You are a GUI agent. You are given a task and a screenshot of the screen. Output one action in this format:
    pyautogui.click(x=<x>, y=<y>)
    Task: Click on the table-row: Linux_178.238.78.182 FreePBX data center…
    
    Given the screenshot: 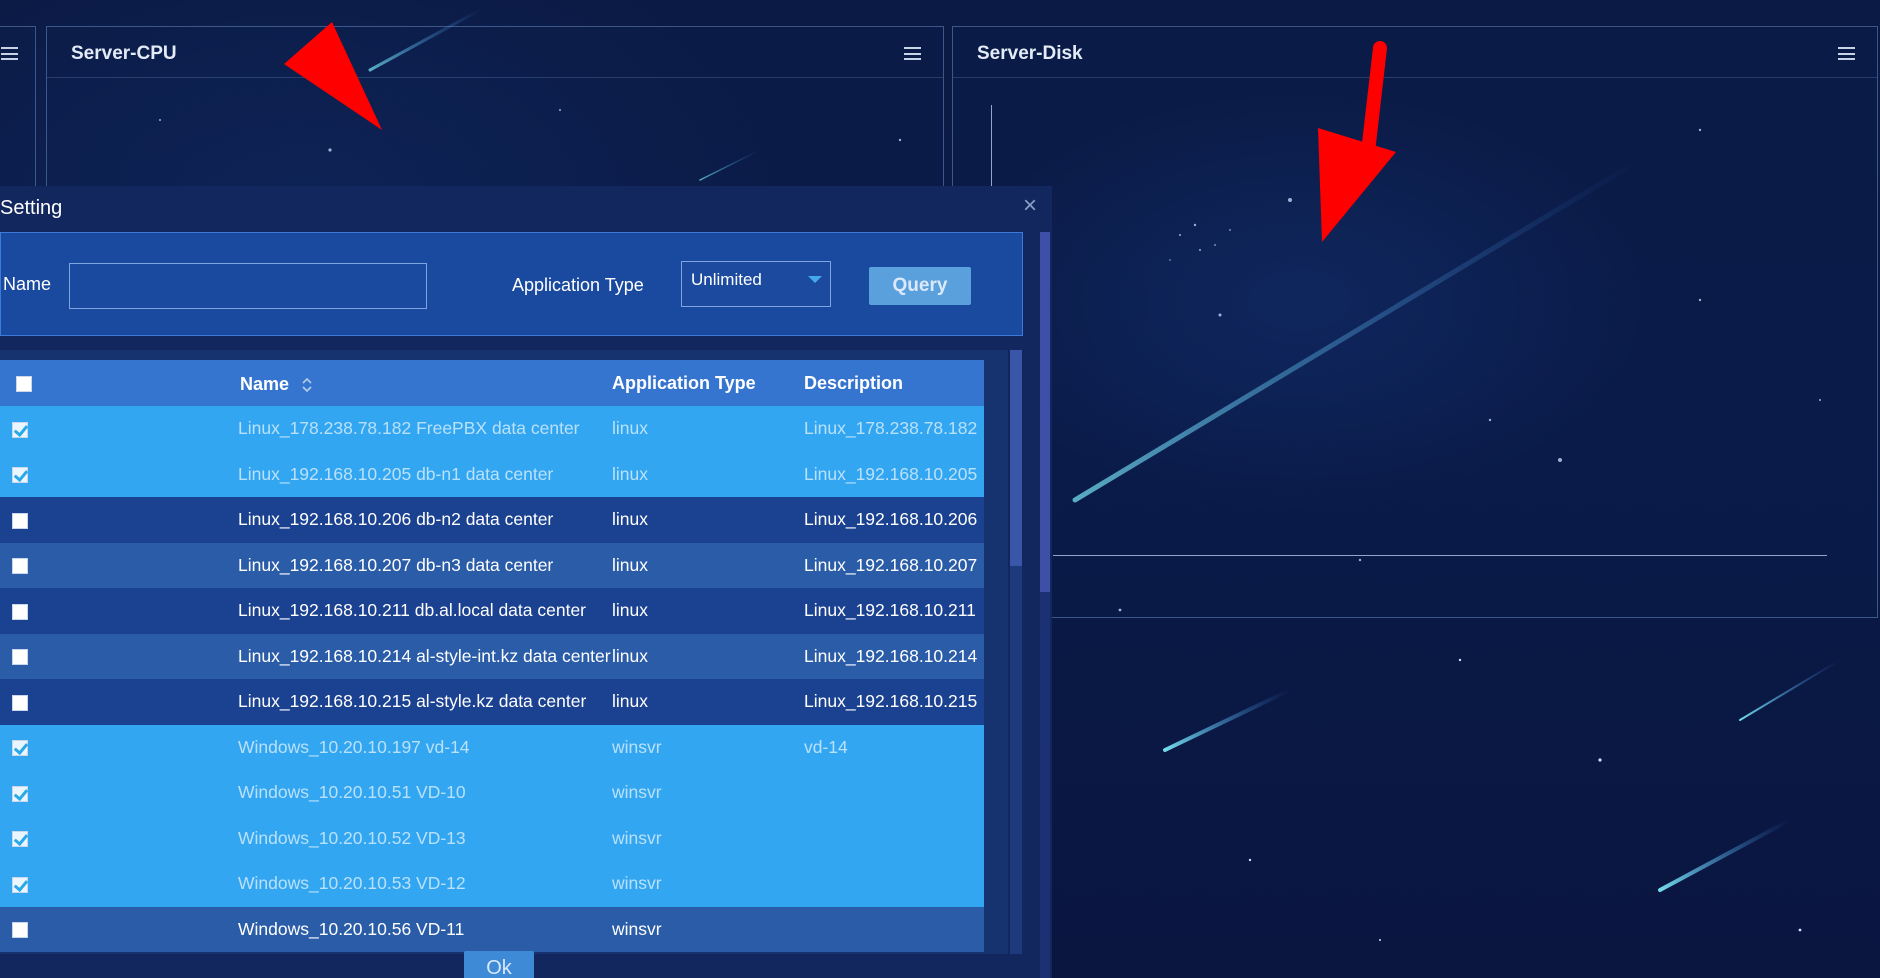 What is the action you would take?
    pyautogui.click(x=492, y=429)
    